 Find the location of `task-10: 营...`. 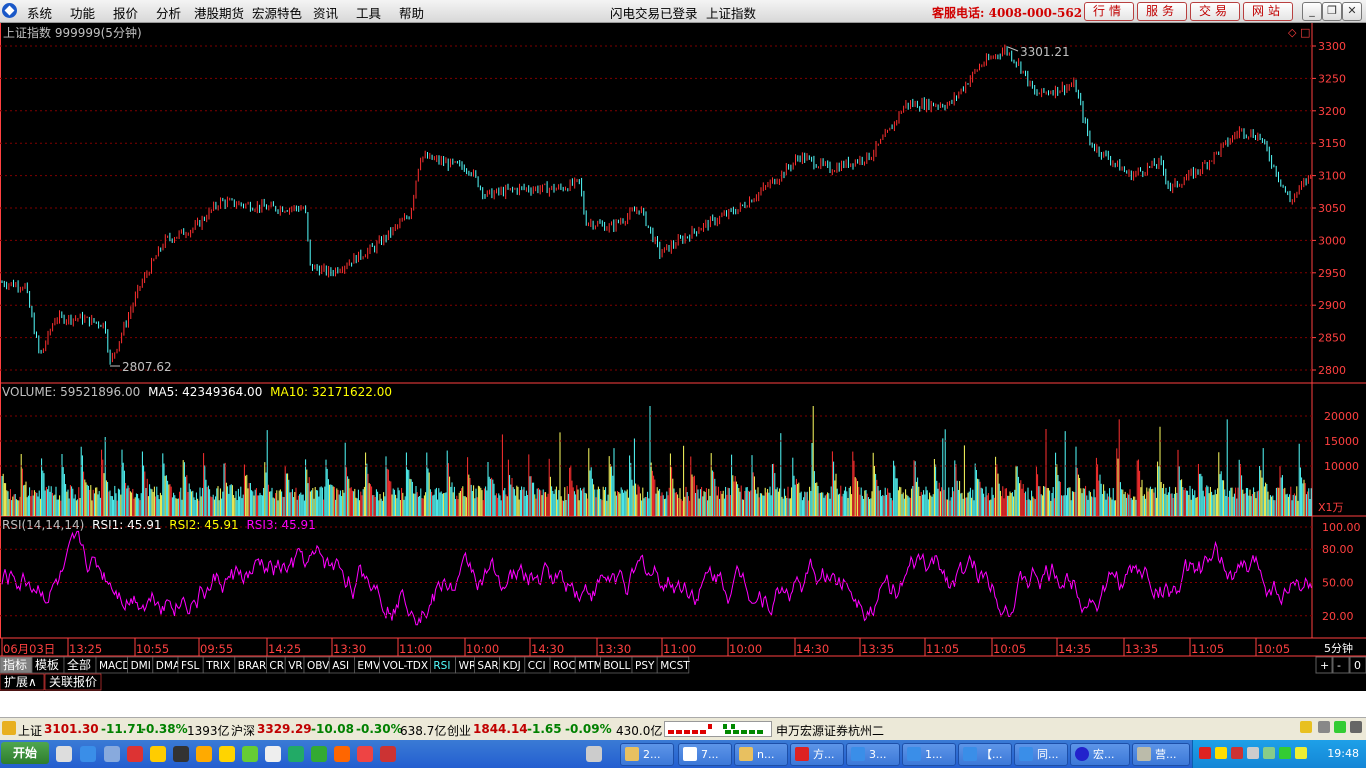

task-10: 营... is located at coordinates (1161, 754).